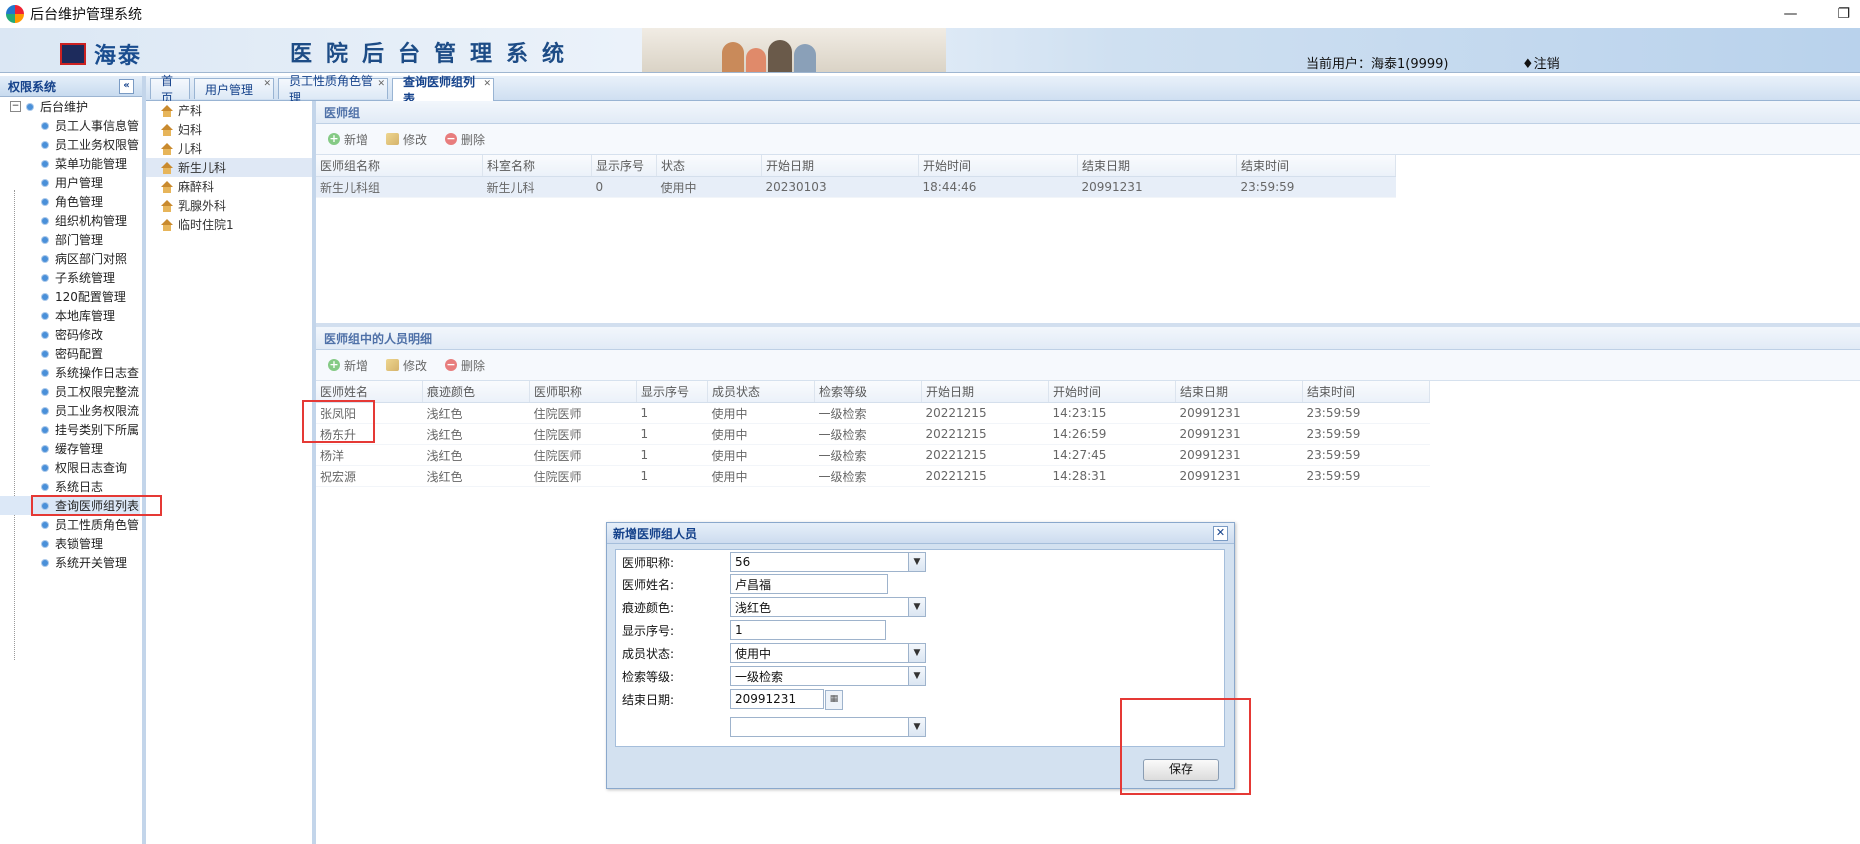 The width and height of the screenshot is (1860, 844). Describe the element at coordinates (229, 186) in the screenshot. I see `department-item: 麻醉科` at that location.